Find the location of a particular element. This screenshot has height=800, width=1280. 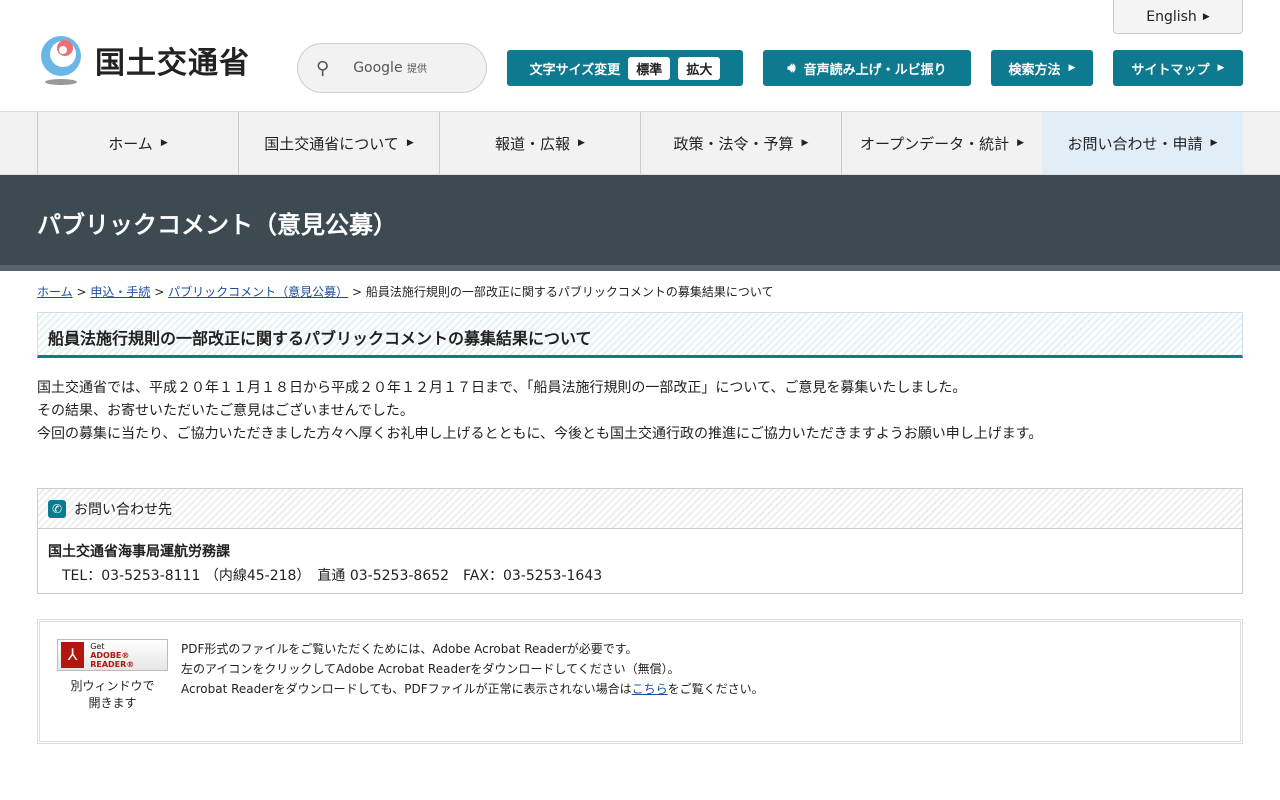

page-title: 船員法施行規則の一部改正に関するパブリックコメントの募集結果について is located at coordinates (640, 335).